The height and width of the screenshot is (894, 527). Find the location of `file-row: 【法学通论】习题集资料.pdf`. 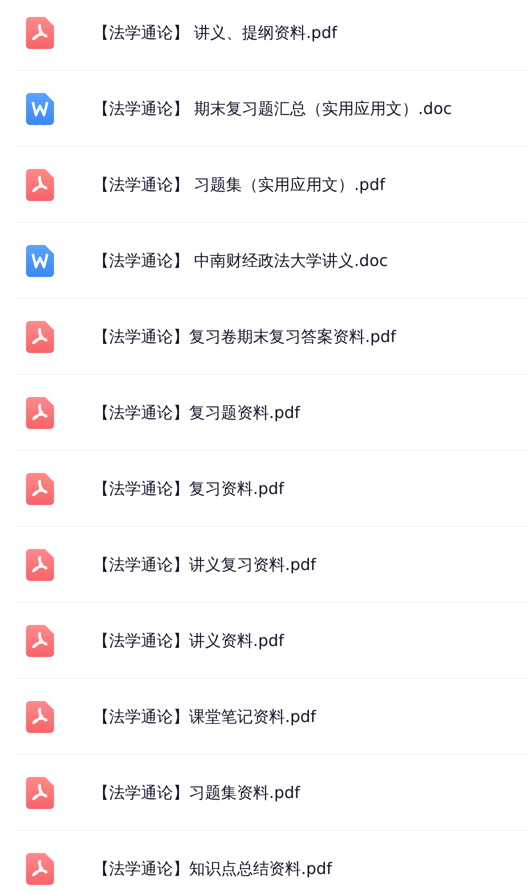

file-row: 【法学通论】习题集资料.pdf is located at coordinates (271, 793).